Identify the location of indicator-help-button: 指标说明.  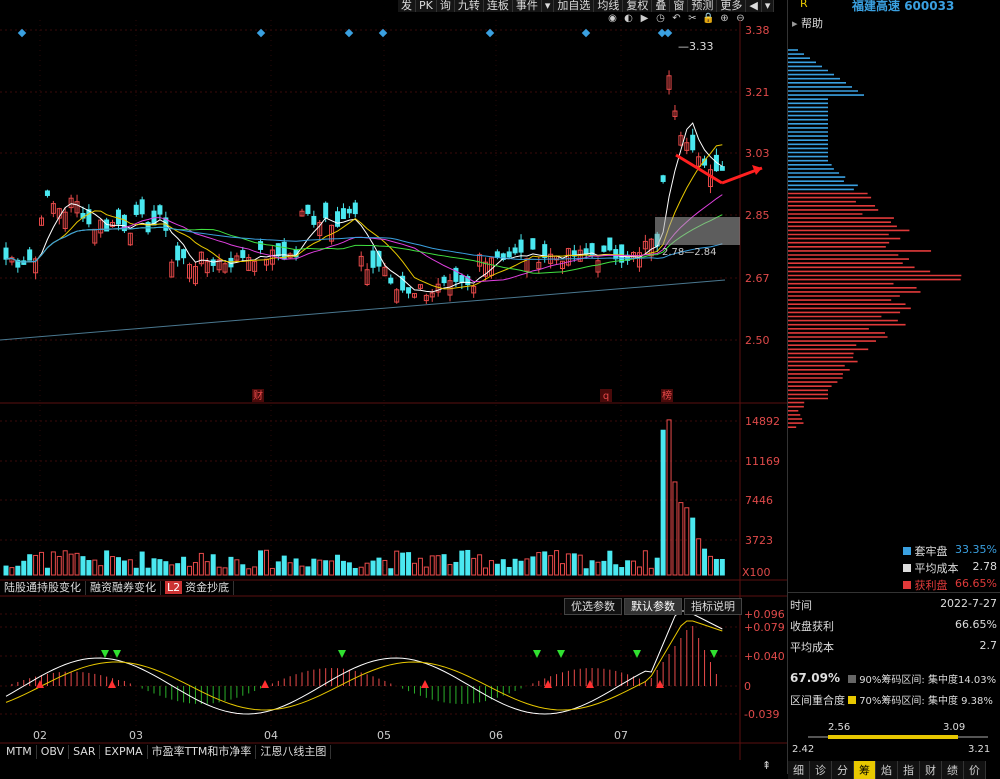
(713, 606).